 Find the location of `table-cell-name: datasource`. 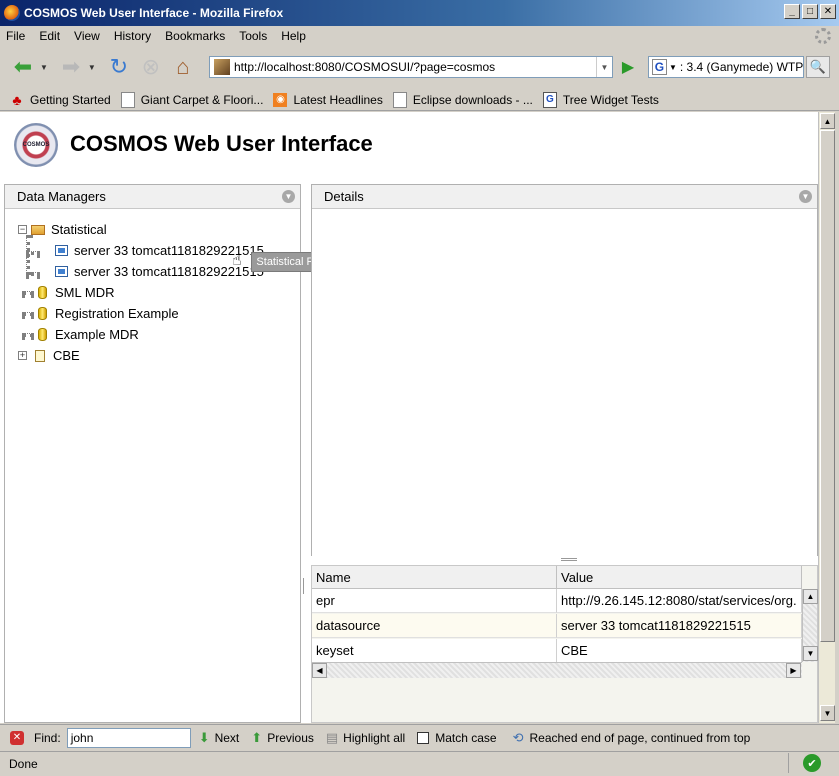

table-cell-name: datasource is located at coordinates (434, 626).